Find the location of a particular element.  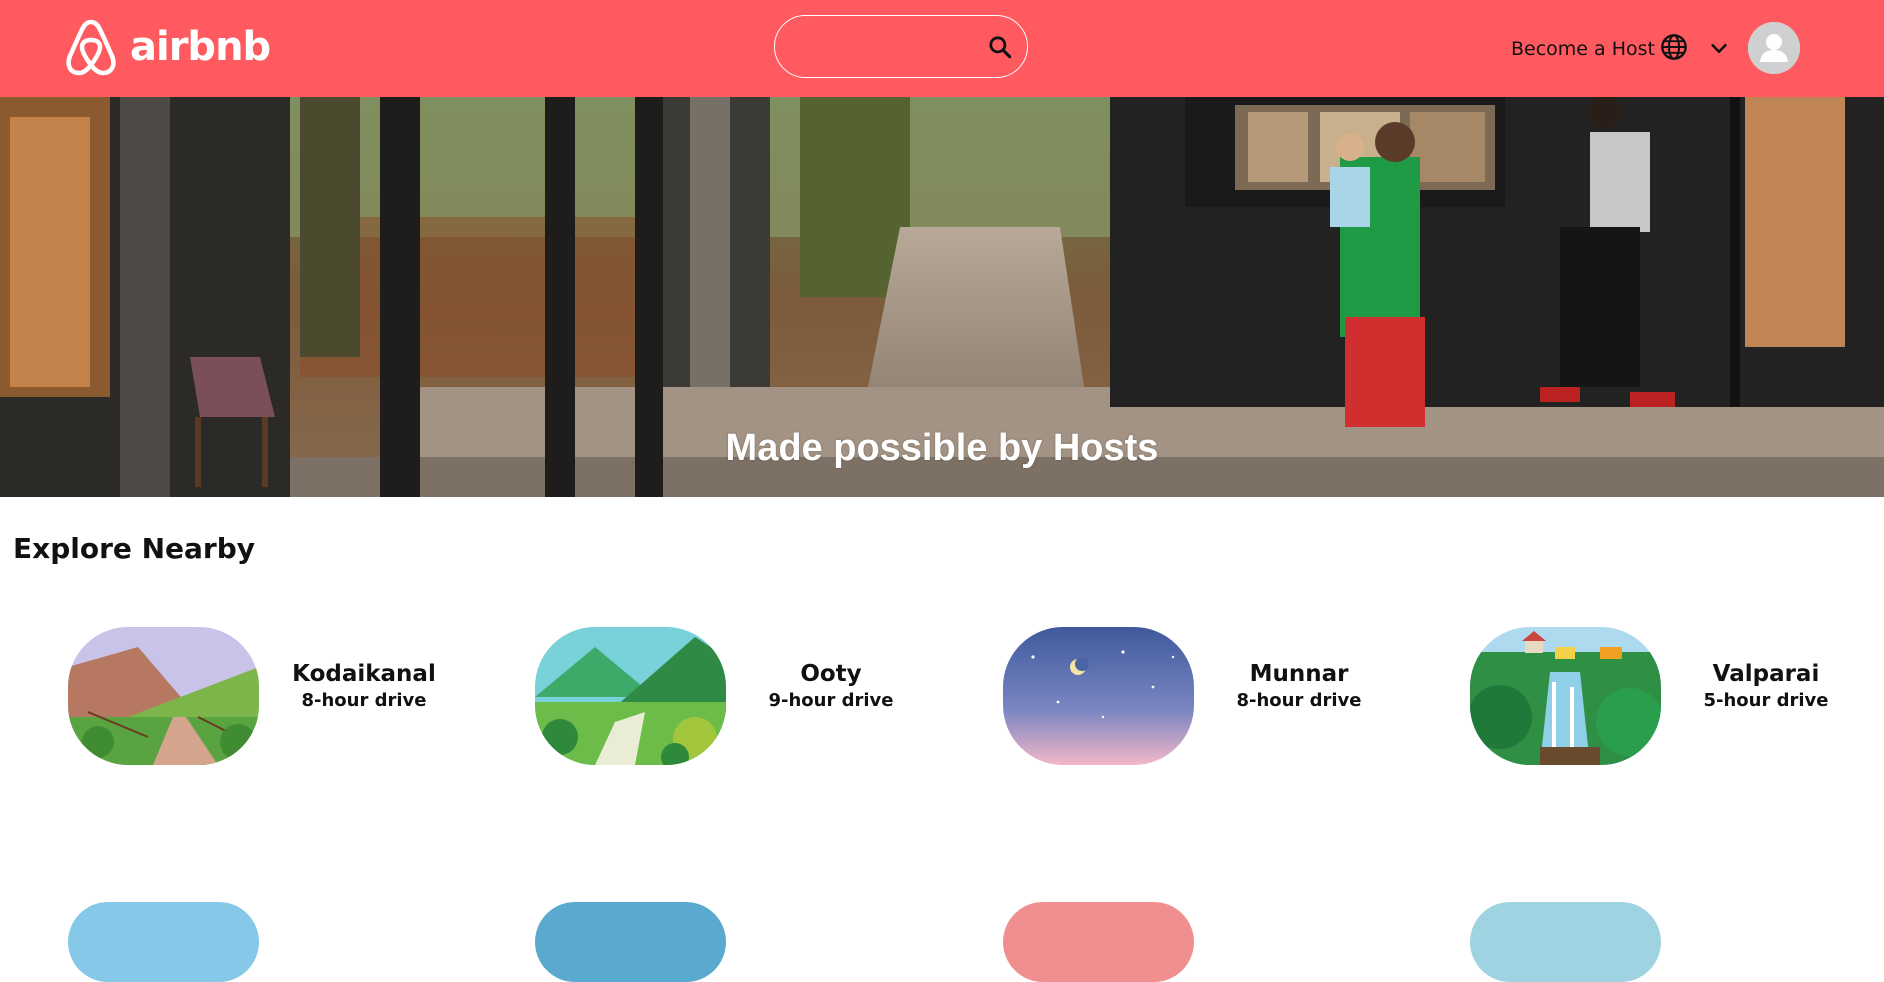

nearby-card-ooty: Ooty 9-hour drive is located at coordinates (745, 697).